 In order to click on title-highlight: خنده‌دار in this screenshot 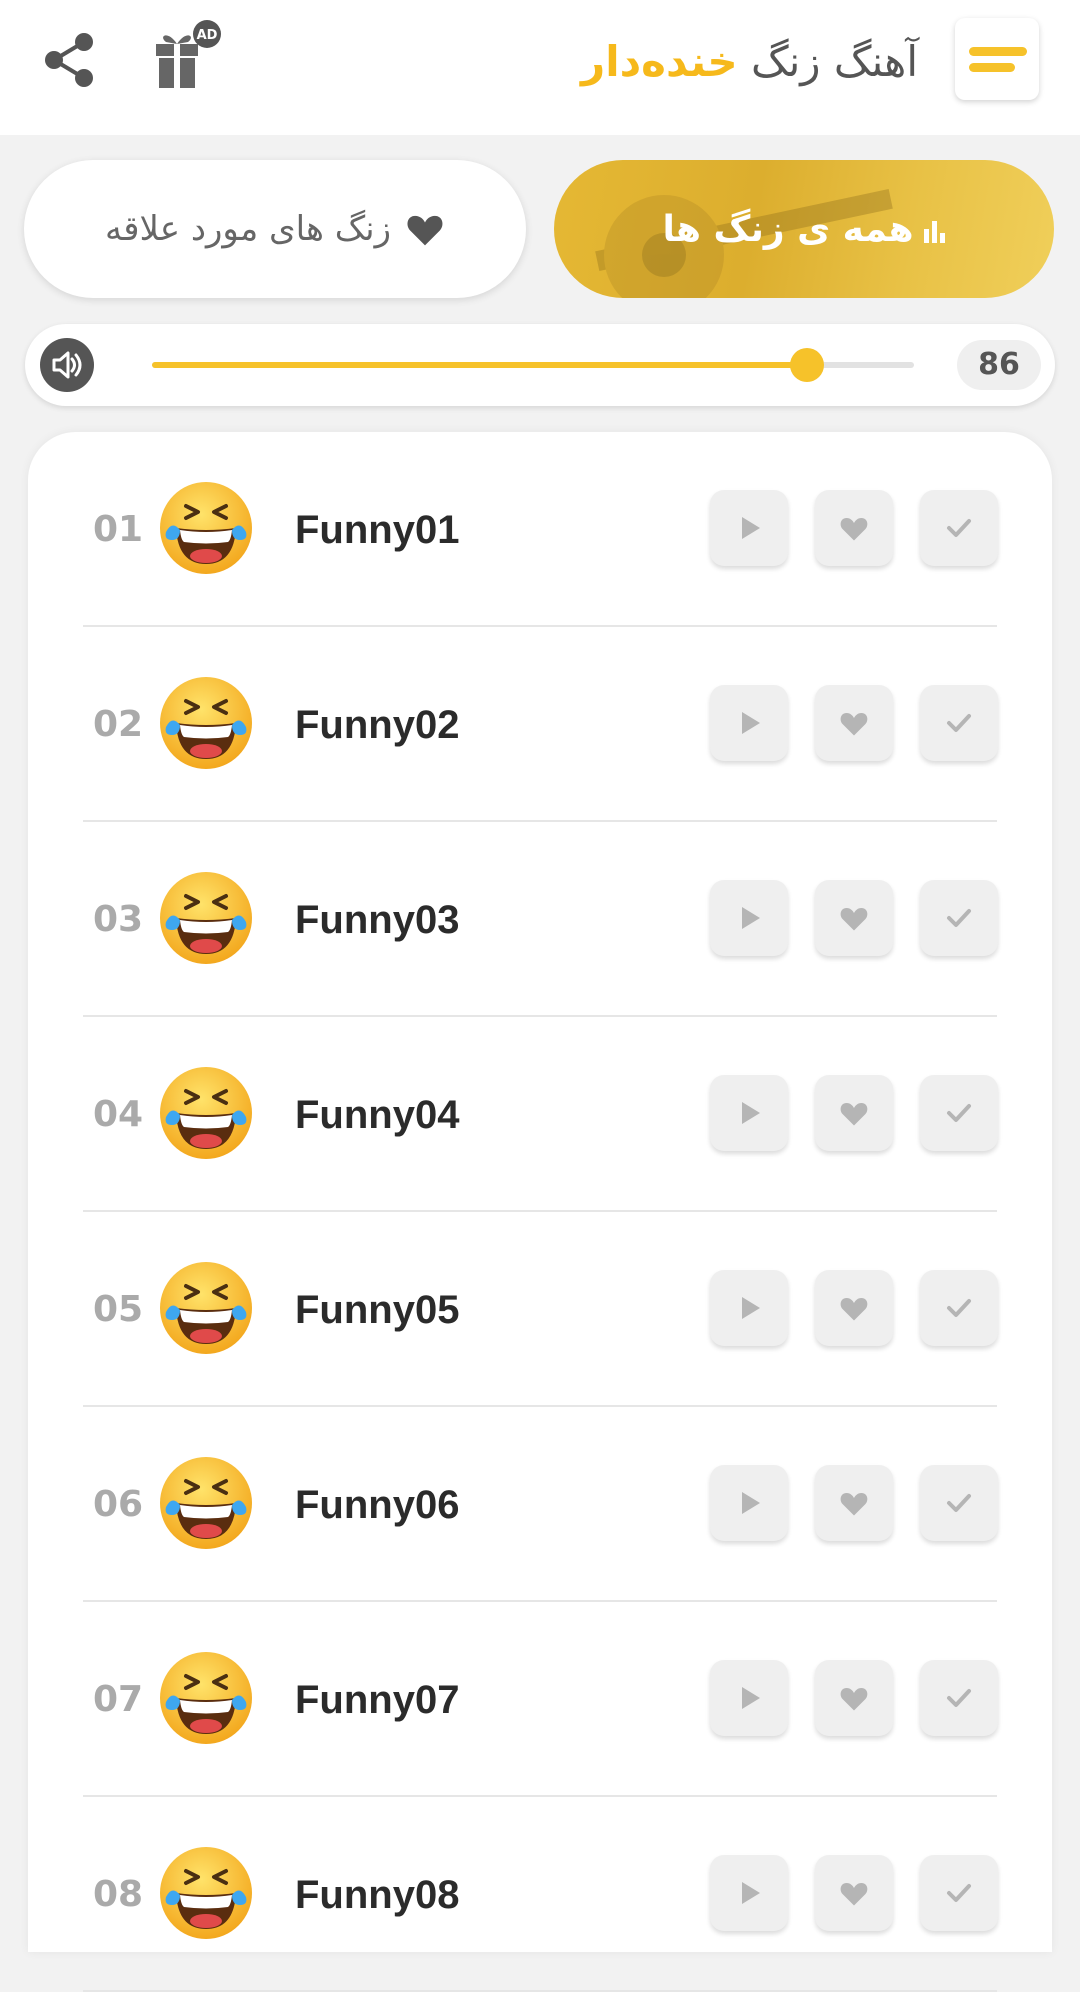, I will do `click(659, 61)`.